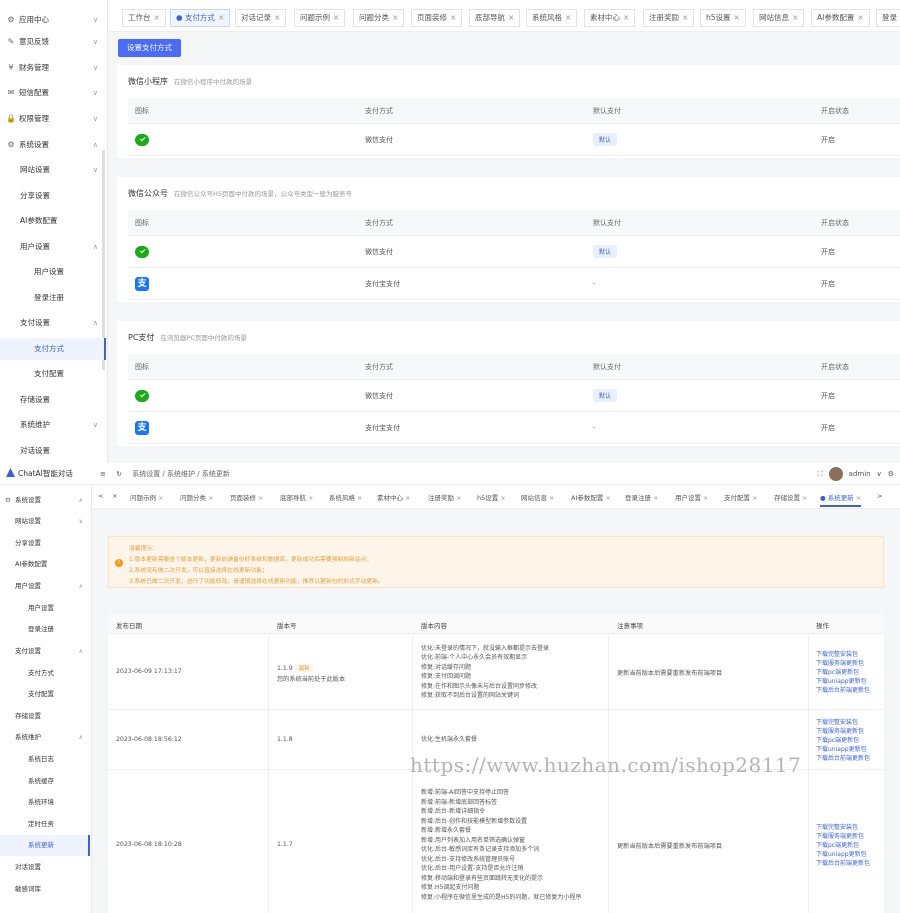  Describe the element at coordinates (740, 497) in the screenshot. I see `tab: 支付配置 ×` at that location.